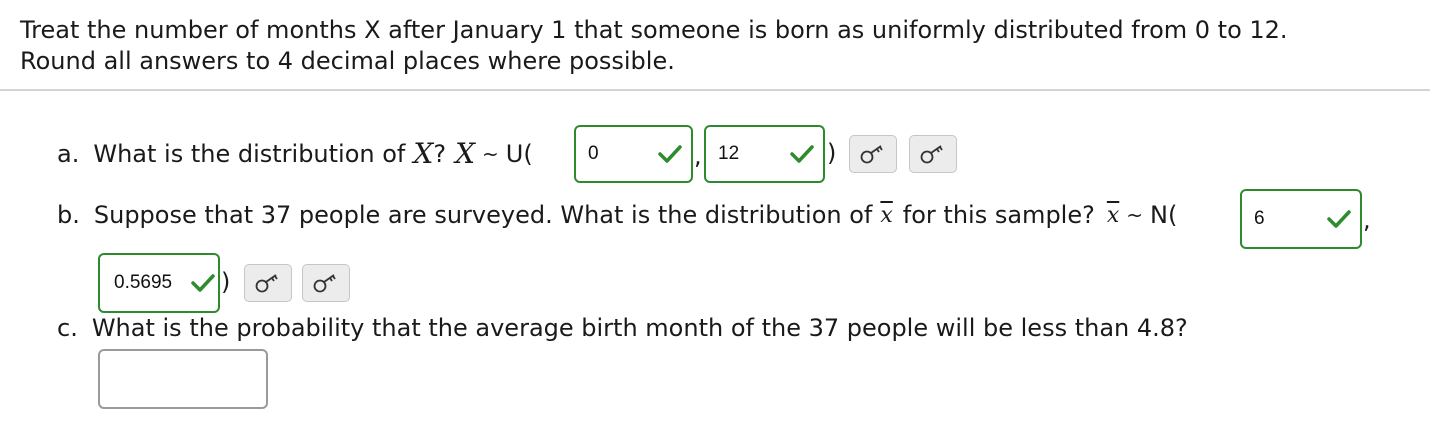 Image resolution: width=1430 pixels, height=446 pixels. I want to click on answer-b-std-dev: 0.5695, so click(159, 283).